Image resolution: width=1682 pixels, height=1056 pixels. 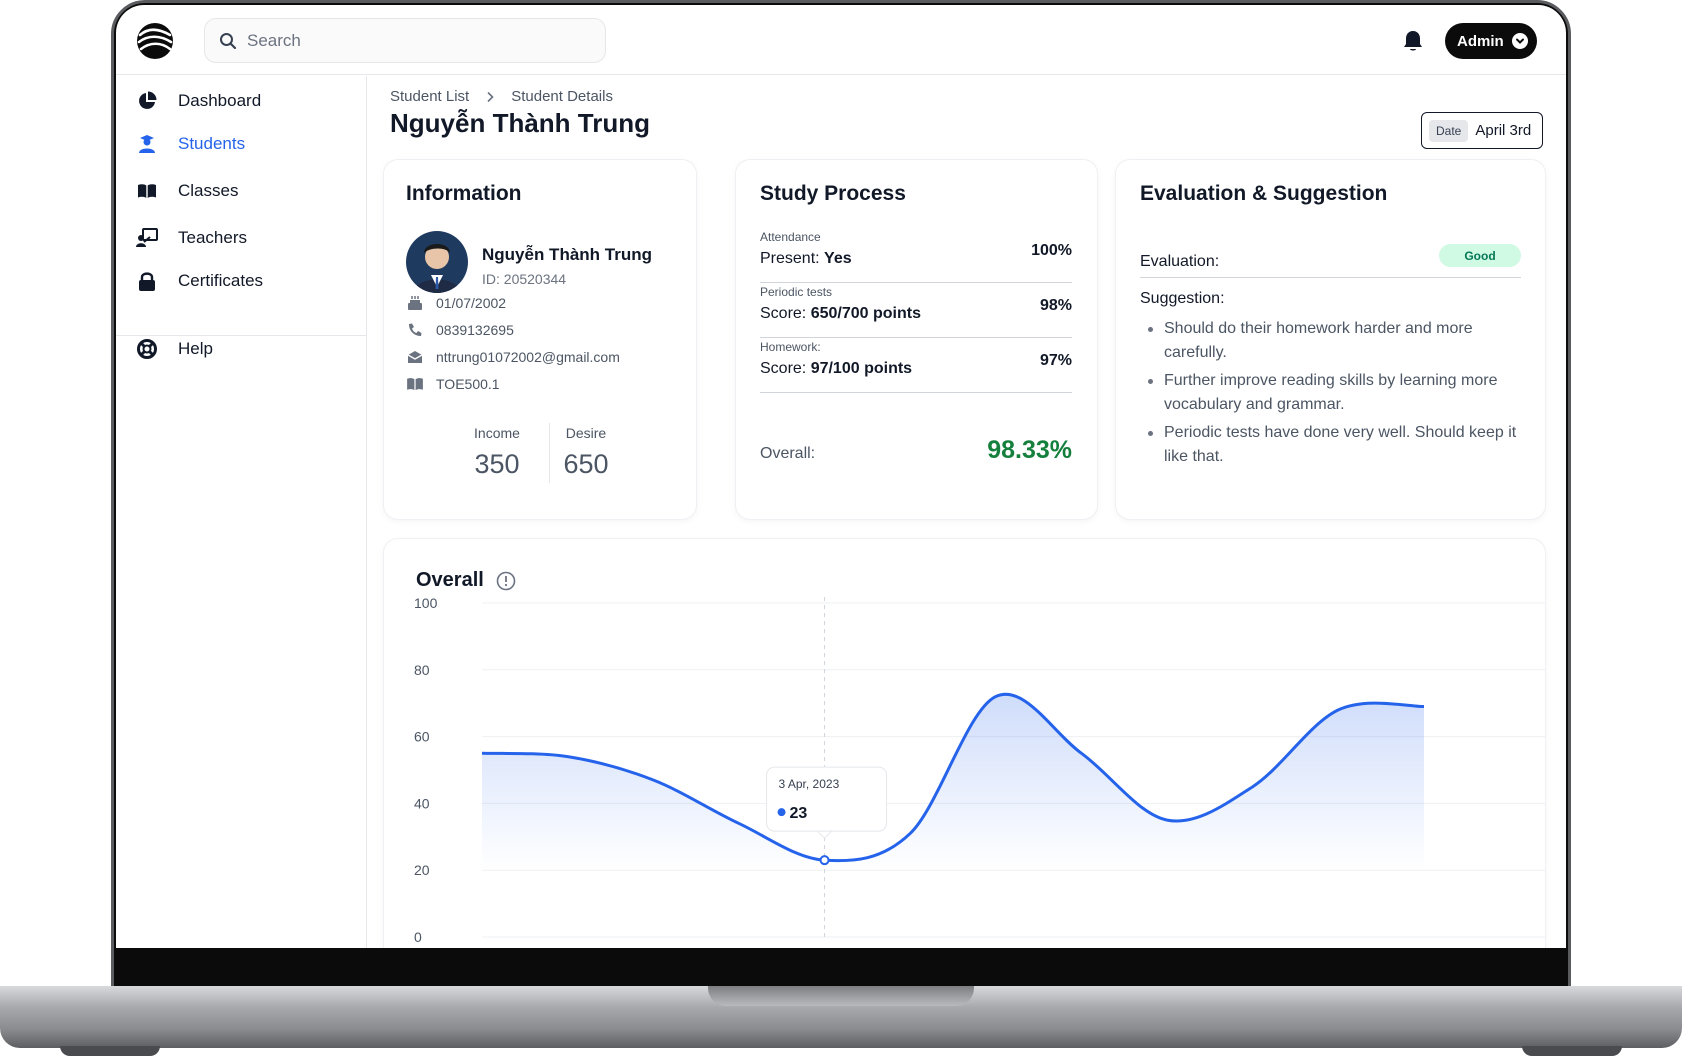 I want to click on evaluation-row: Evaluation: Good, so click(x=1330, y=261).